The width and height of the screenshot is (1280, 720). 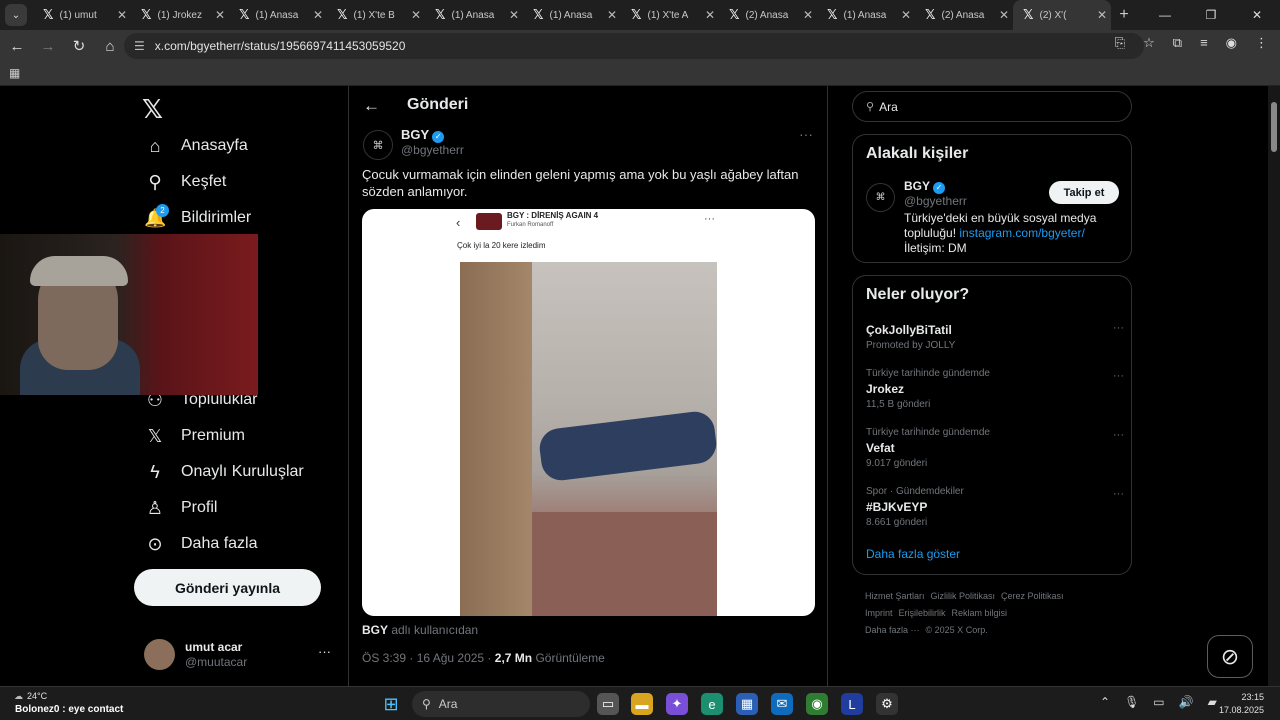 What do you see at coordinates (227, 587) in the screenshot?
I see `post-button: Gönderi yayınla` at bounding box center [227, 587].